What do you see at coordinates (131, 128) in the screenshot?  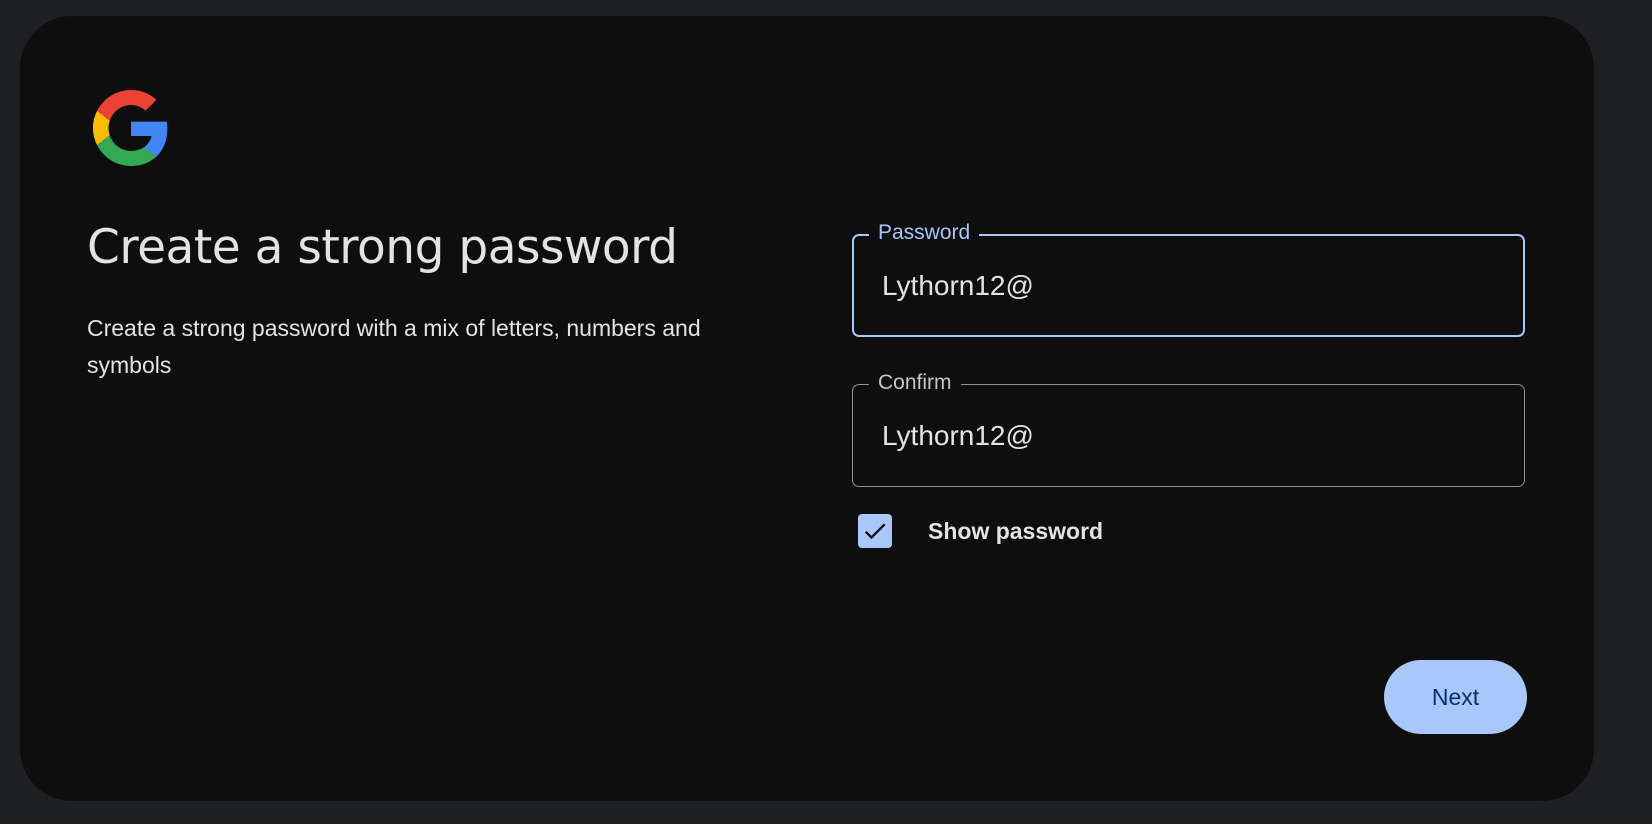 I see `google-logo-icon` at bounding box center [131, 128].